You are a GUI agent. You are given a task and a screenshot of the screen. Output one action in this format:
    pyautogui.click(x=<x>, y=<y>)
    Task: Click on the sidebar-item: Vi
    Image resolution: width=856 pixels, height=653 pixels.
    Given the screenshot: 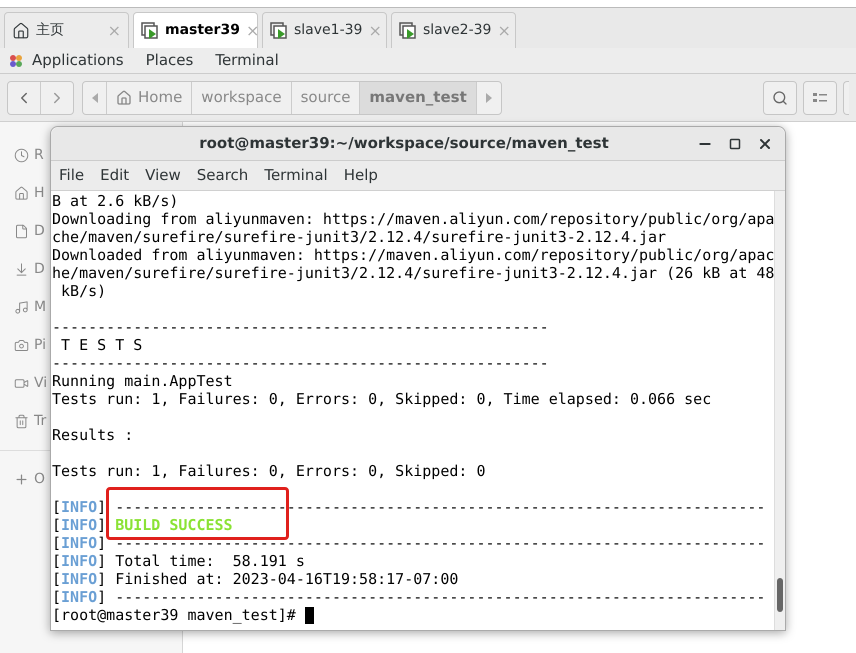 What is the action you would take?
    pyautogui.click(x=41, y=383)
    